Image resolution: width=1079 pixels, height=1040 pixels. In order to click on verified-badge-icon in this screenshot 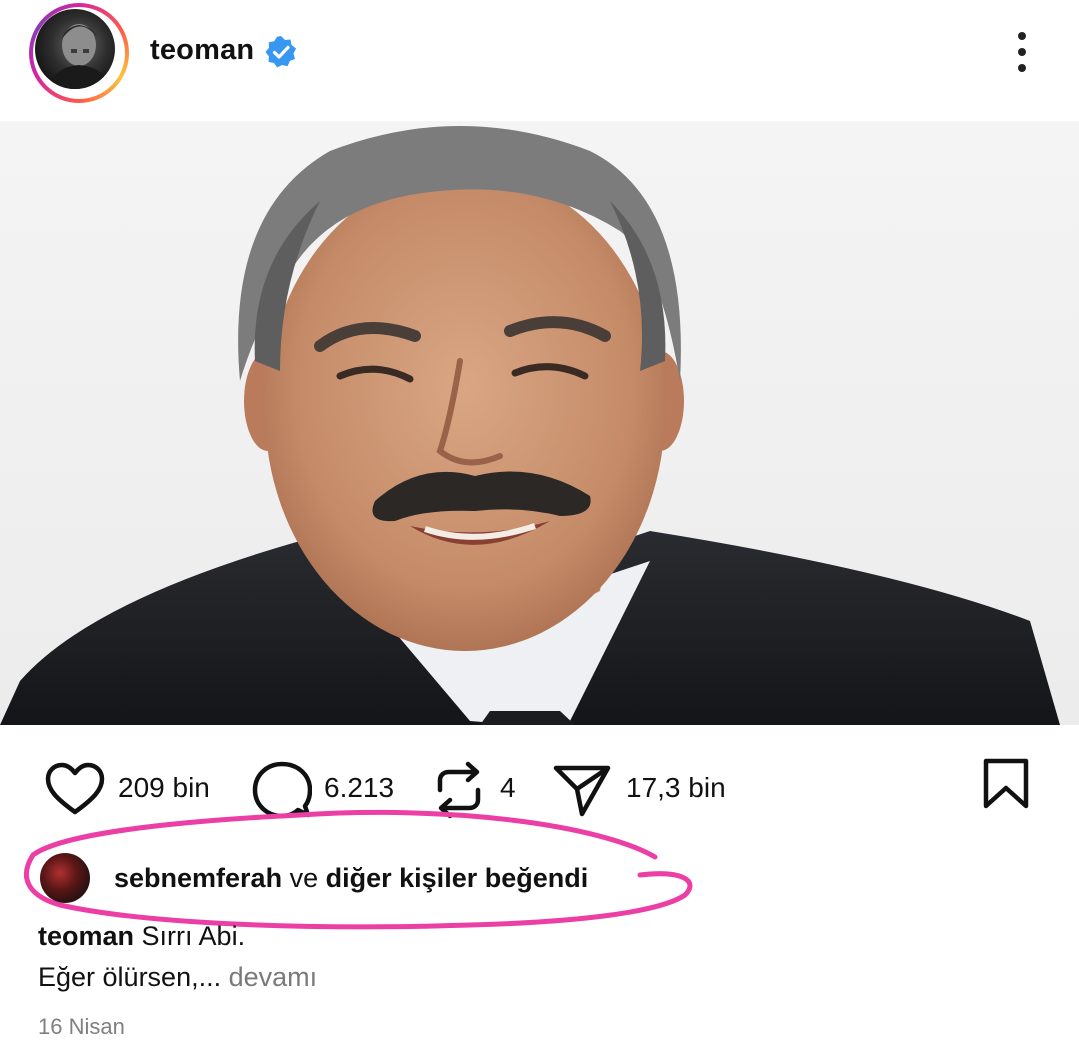, I will do `click(280, 52)`.